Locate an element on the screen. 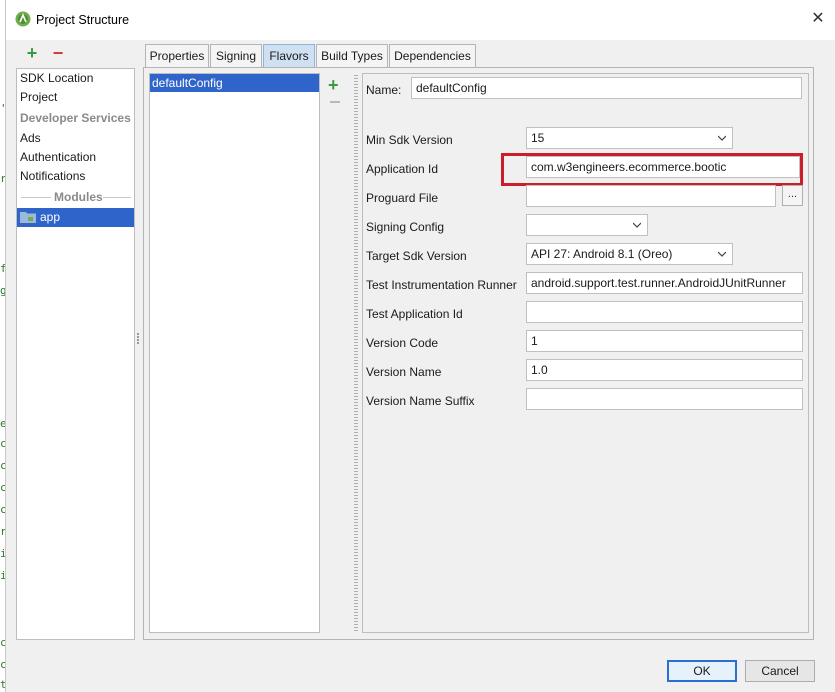 The image size is (835, 692). cancel-button: Cancel is located at coordinates (780, 671).